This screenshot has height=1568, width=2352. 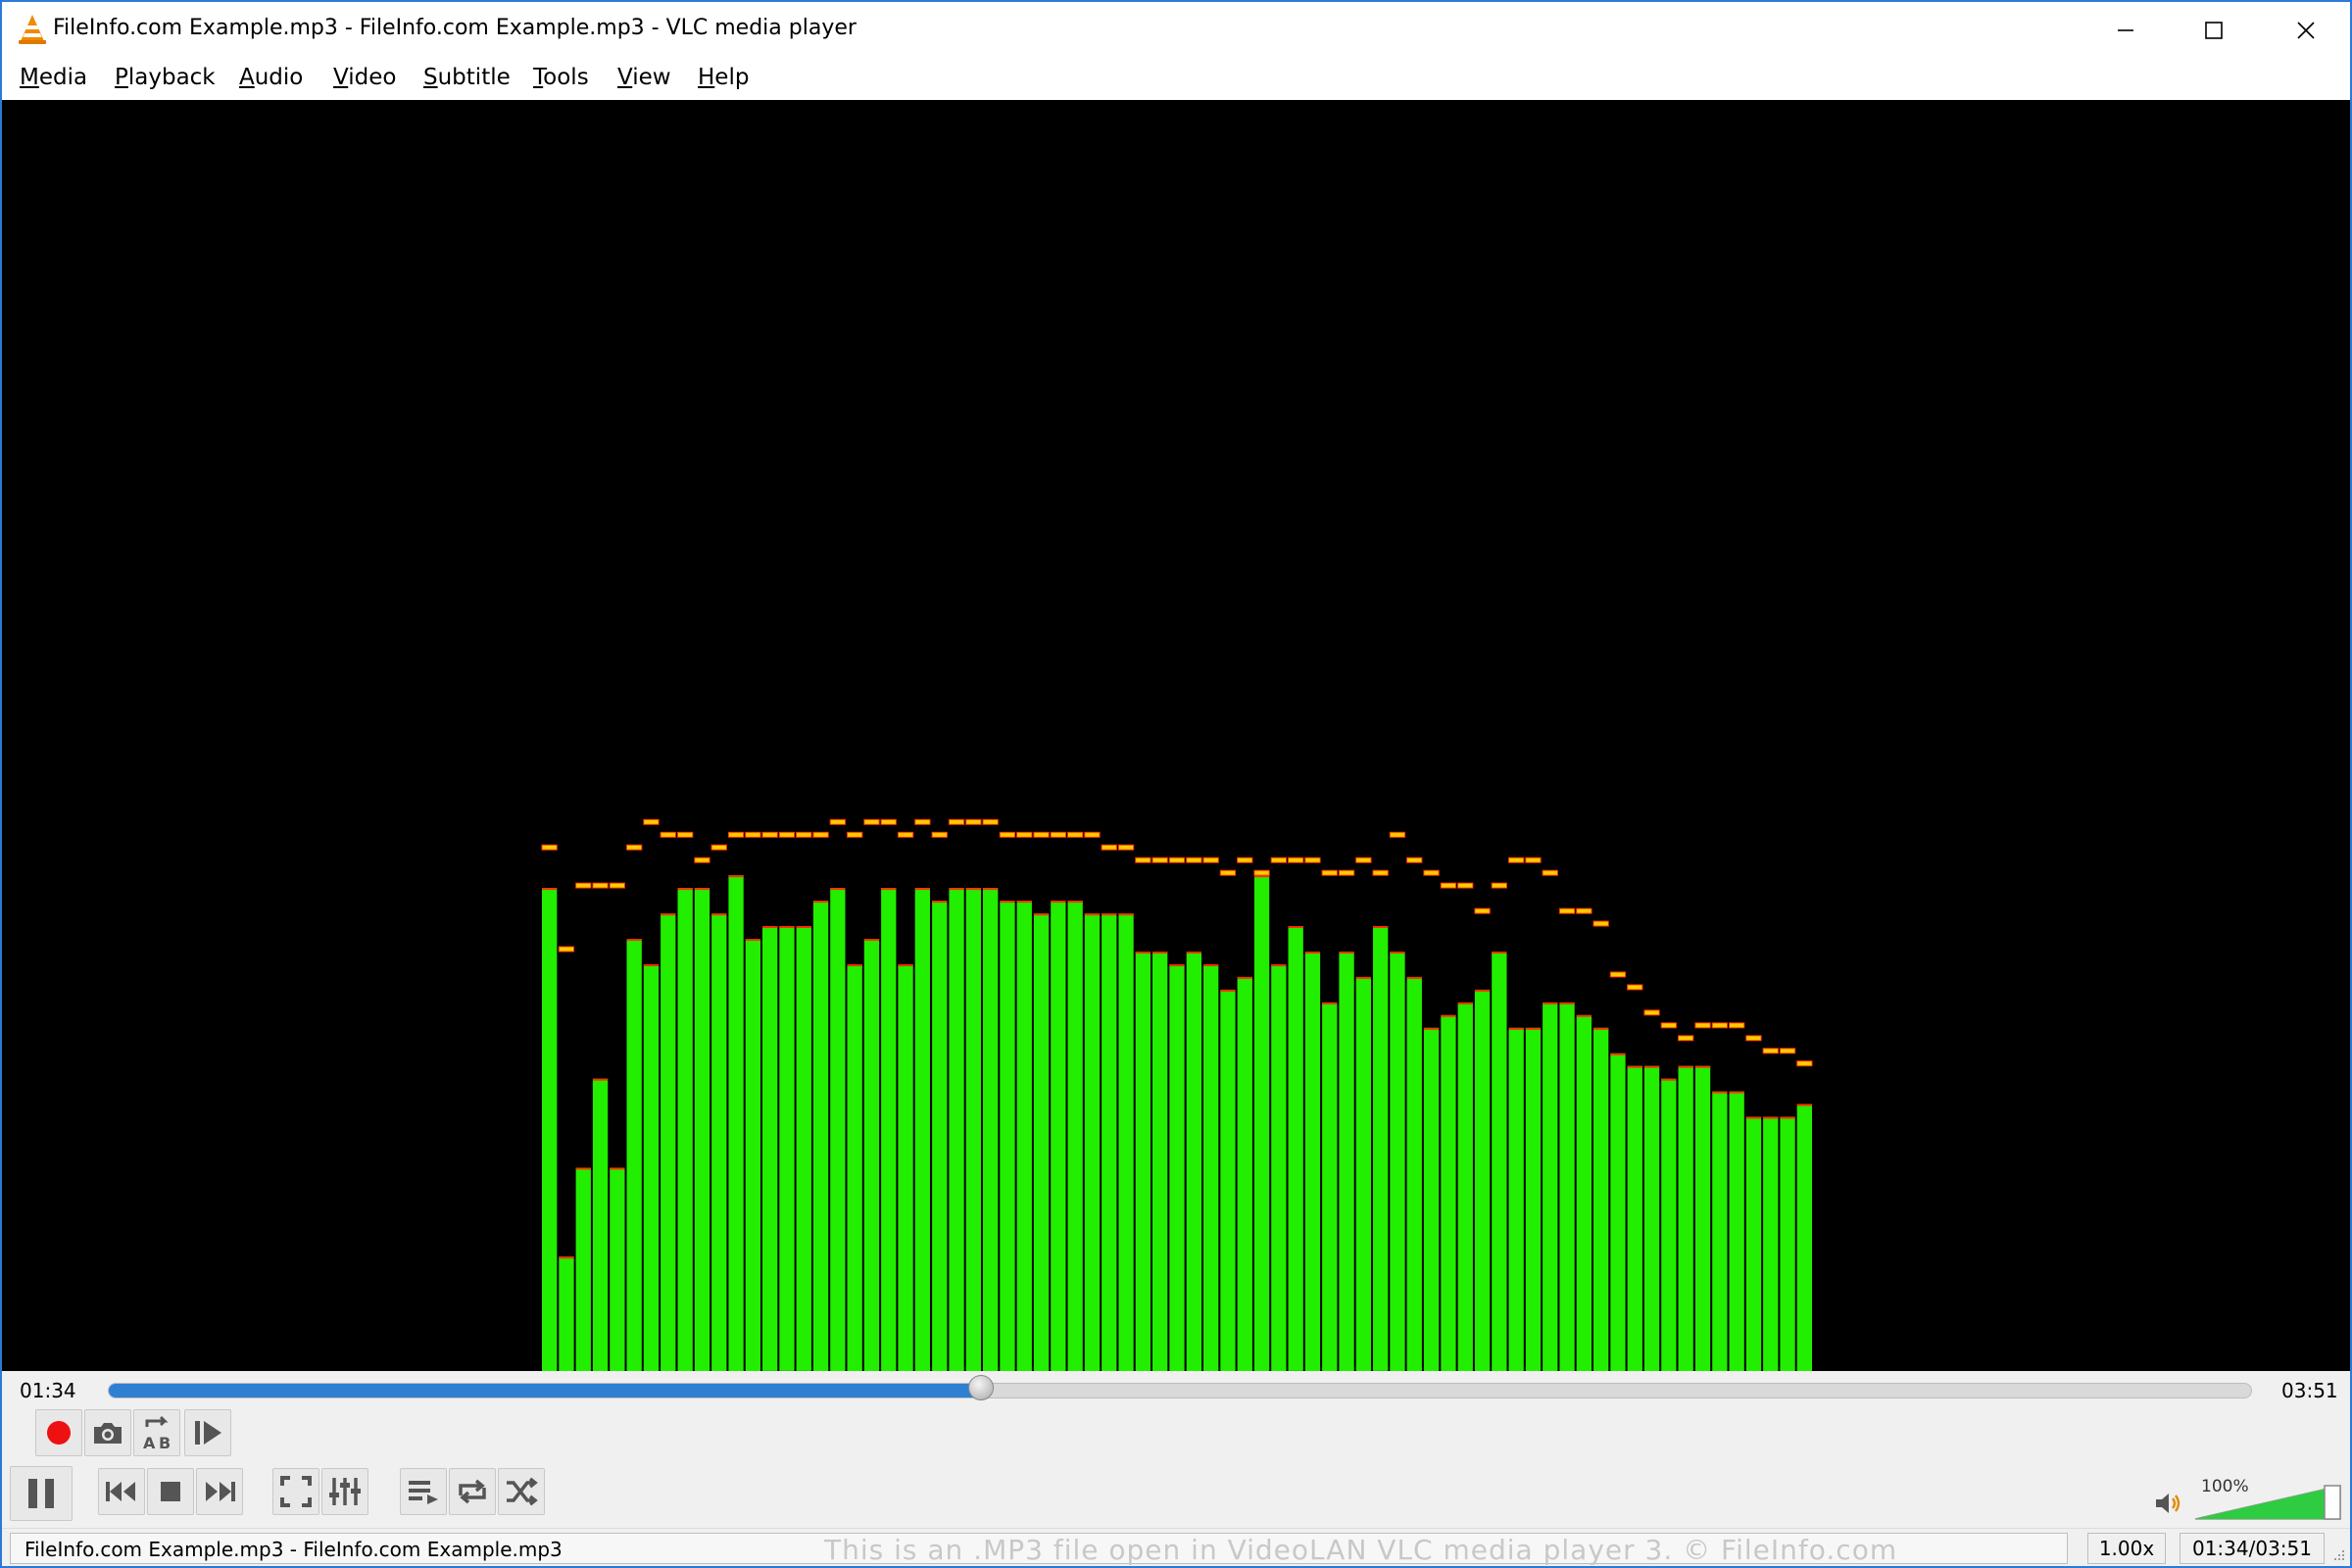 What do you see at coordinates (2168, 1503) in the screenshot?
I see `speaker-icon` at bounding box center [2168, 1503].